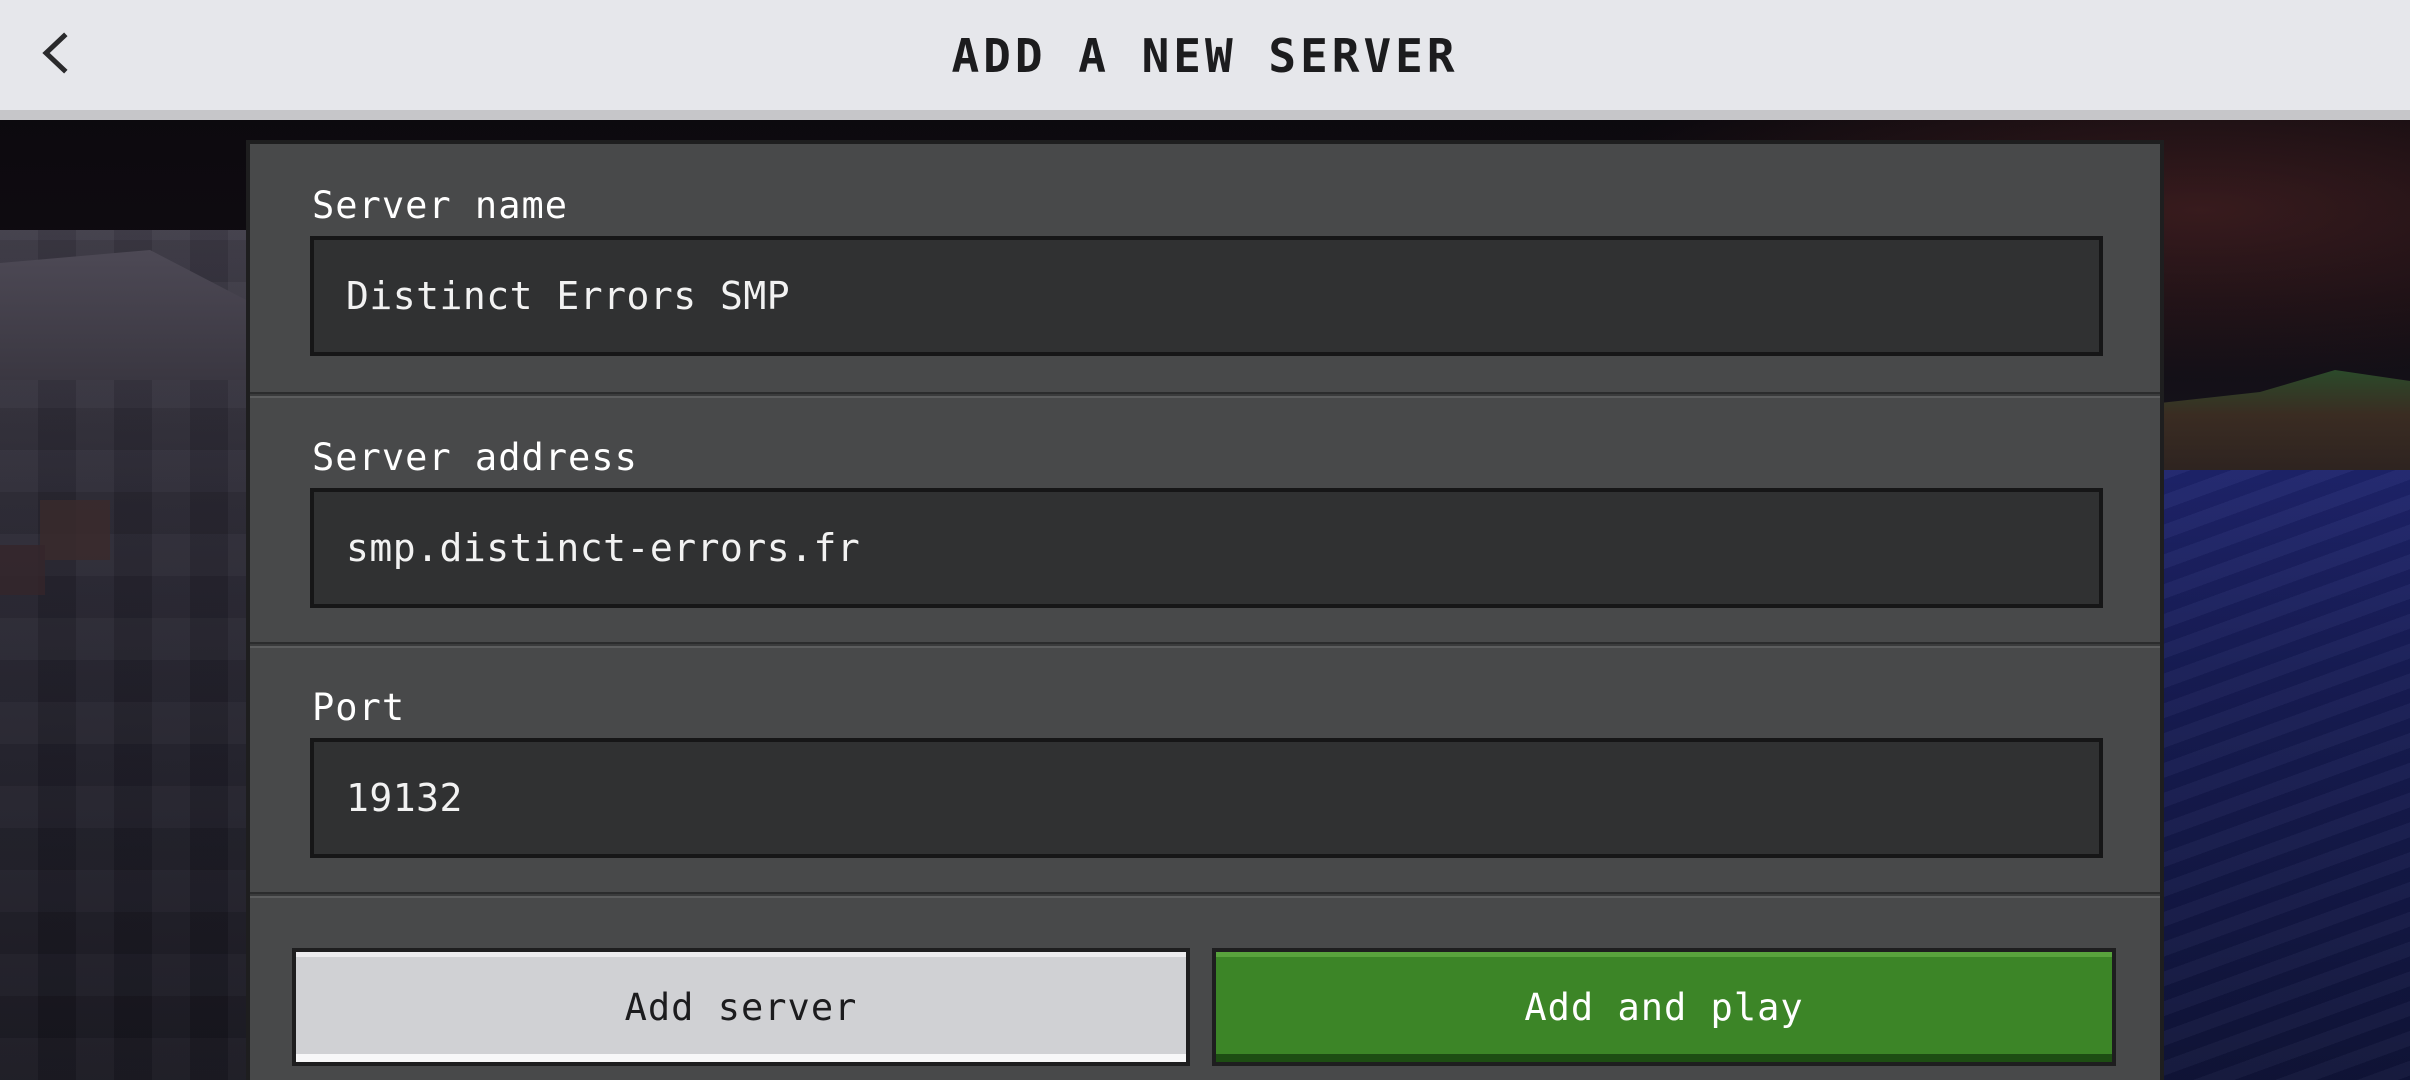  What do you see at coordinates (1206, 296) in the screenshot?
I see `server-name-input` at bounding box center [1206, 296].